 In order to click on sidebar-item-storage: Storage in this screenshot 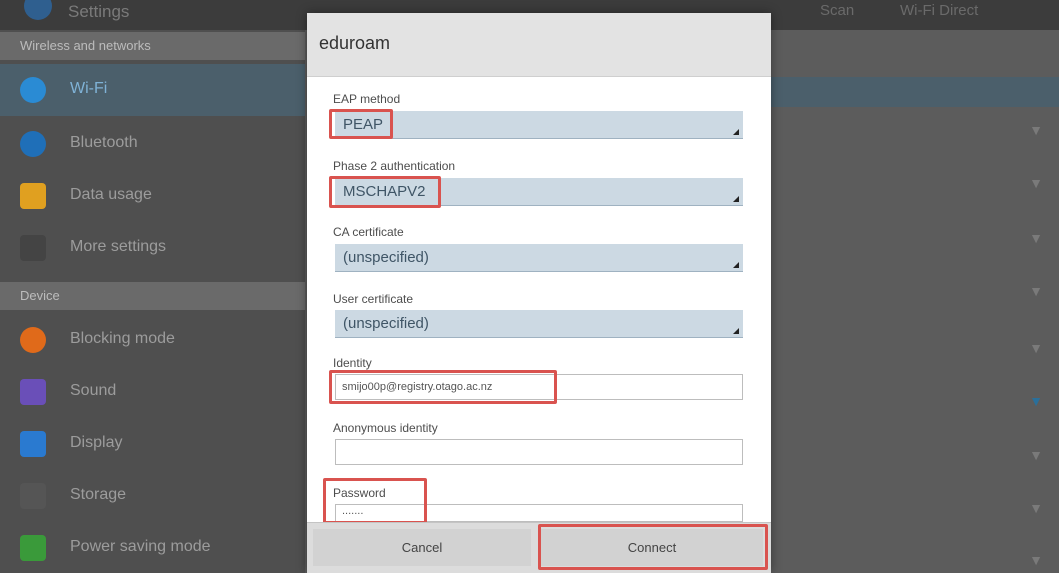, I will do `click(152, 496)`.